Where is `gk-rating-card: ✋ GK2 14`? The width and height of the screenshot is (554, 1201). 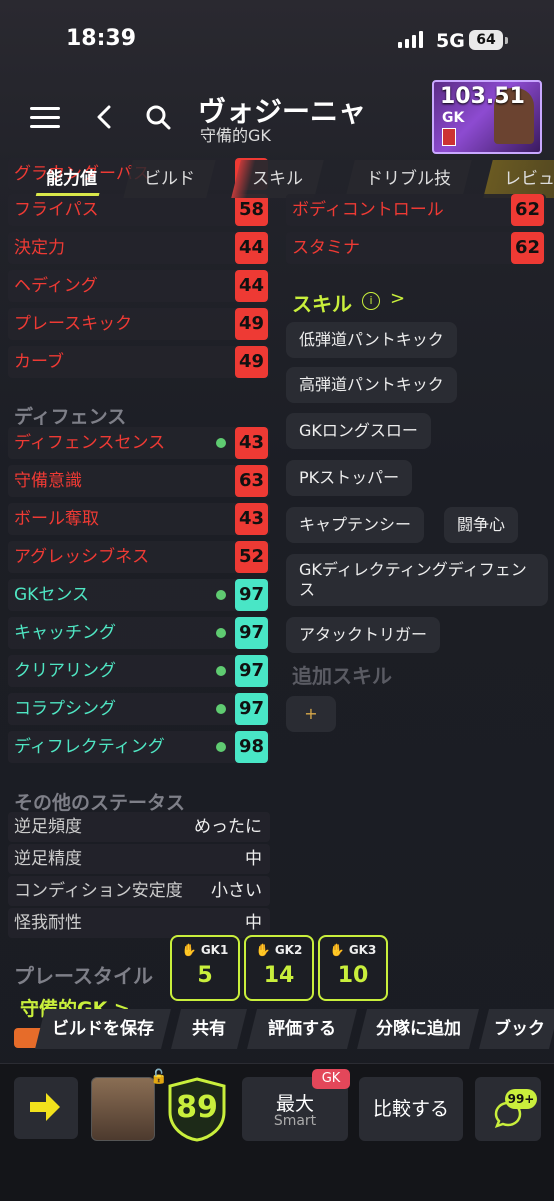 gk-rating-card: ✋ GK2 14 is located at coordinates (279, 968).